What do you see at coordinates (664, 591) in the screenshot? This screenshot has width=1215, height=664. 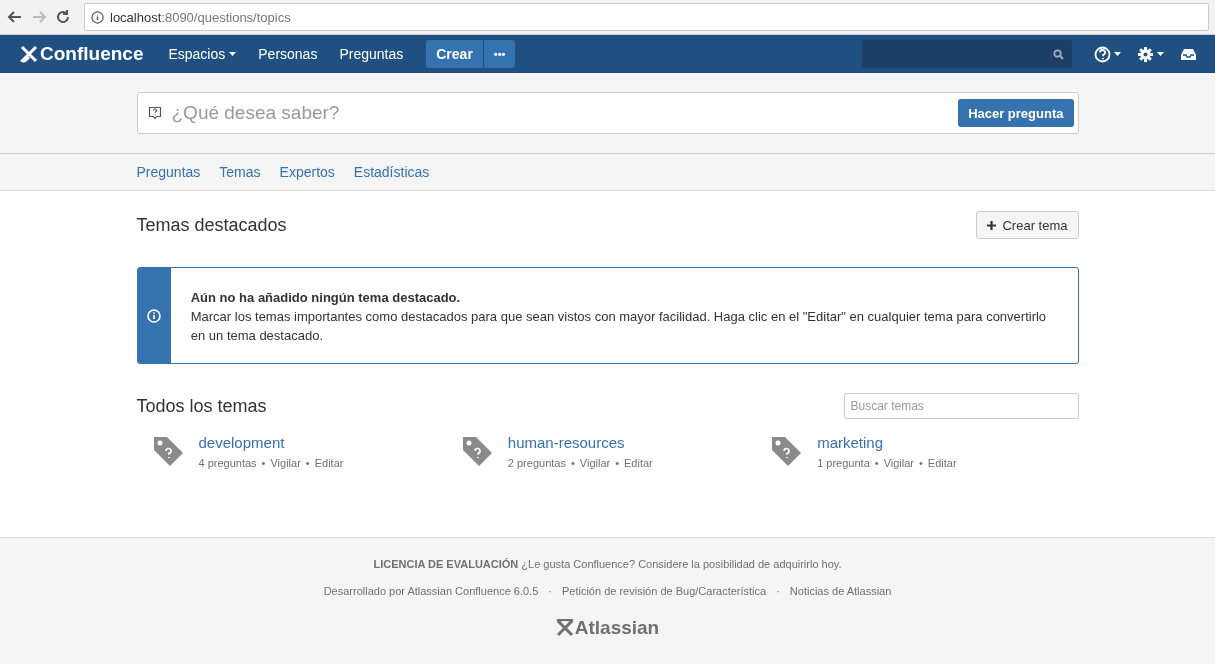 I see `footer-link: Petición de revisión de Bug/Característica` at bounding box center [664, 591].